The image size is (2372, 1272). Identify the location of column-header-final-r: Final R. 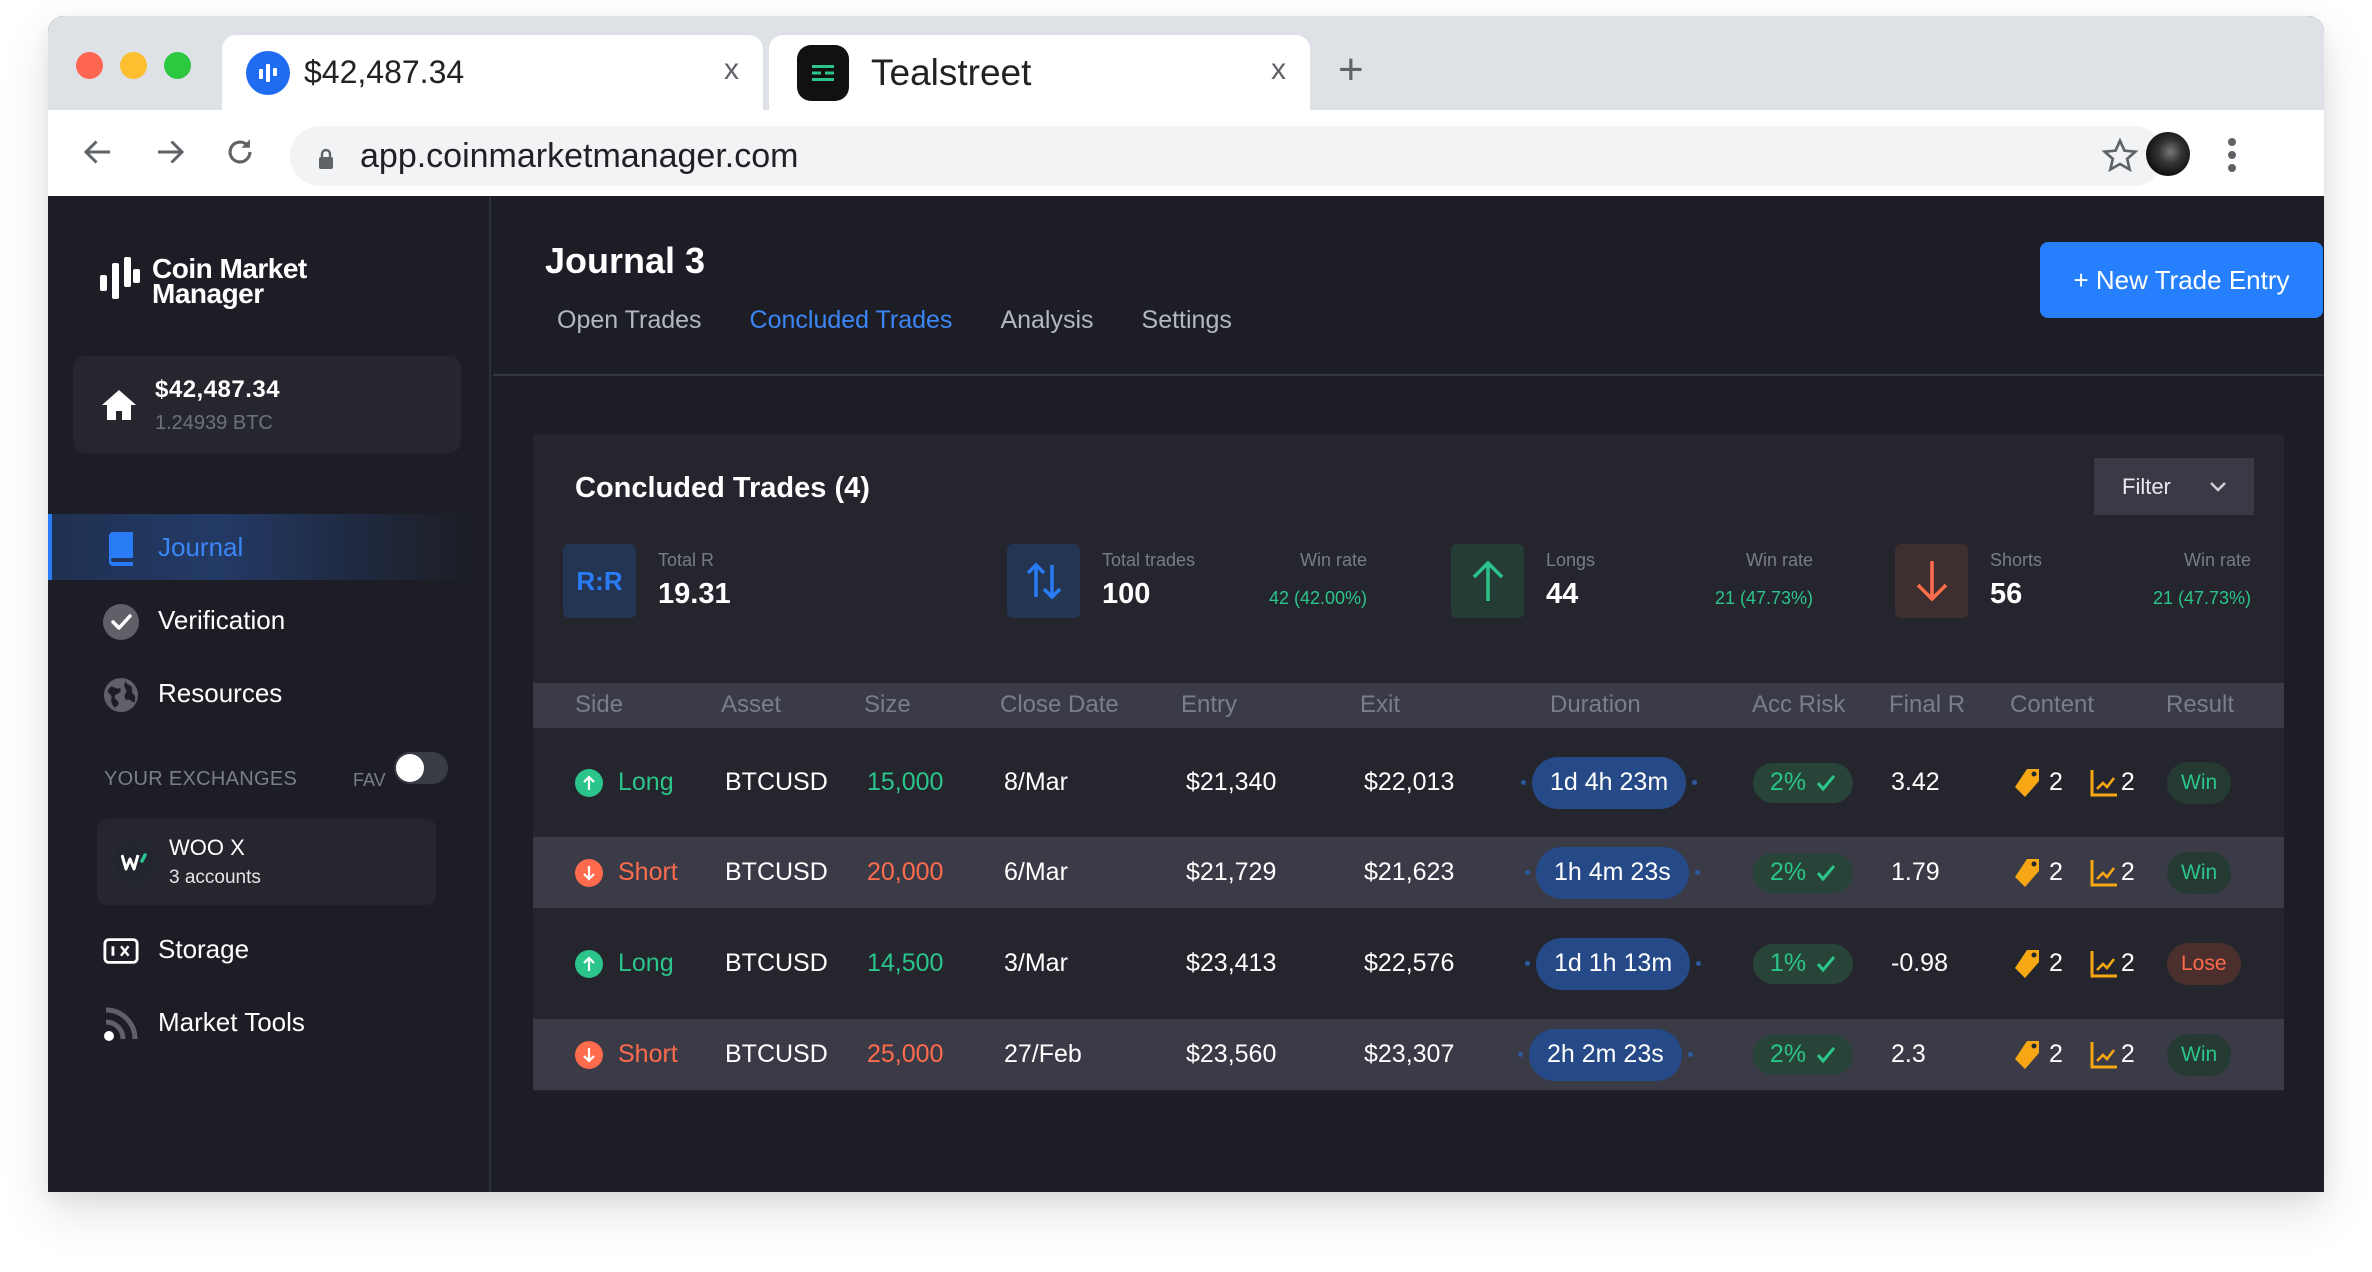
(1927, 705).